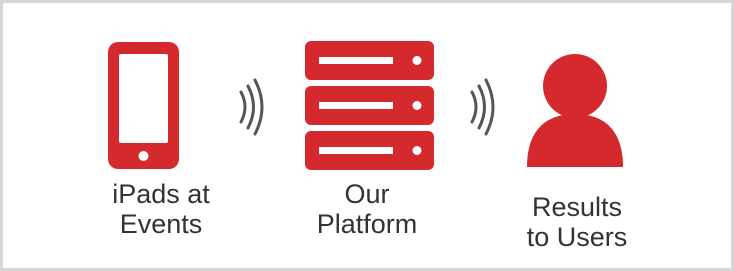 This screenshot has width=734, height=271. I want to click on node-label-line: Results, so click(577, 207).